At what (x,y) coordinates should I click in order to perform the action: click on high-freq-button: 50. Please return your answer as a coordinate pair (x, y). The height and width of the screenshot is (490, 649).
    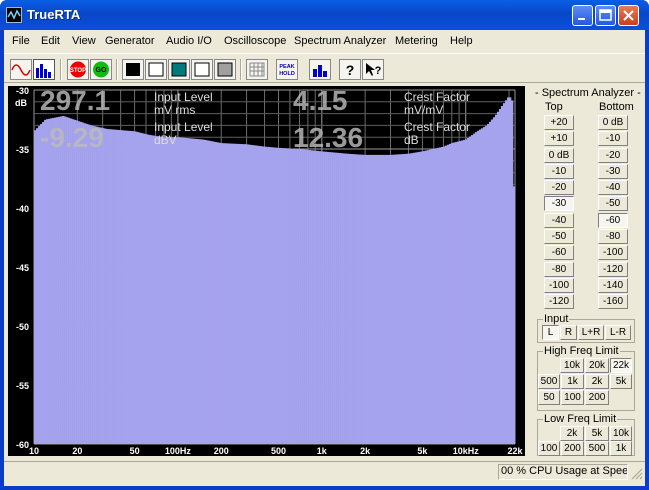
    Looking at the image, I should click on (549, 397).